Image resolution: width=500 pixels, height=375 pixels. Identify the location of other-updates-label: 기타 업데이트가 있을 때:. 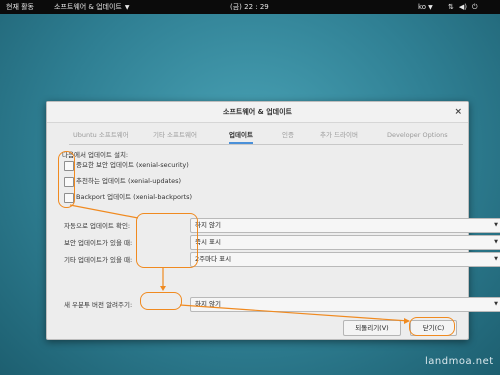
(98, 260).